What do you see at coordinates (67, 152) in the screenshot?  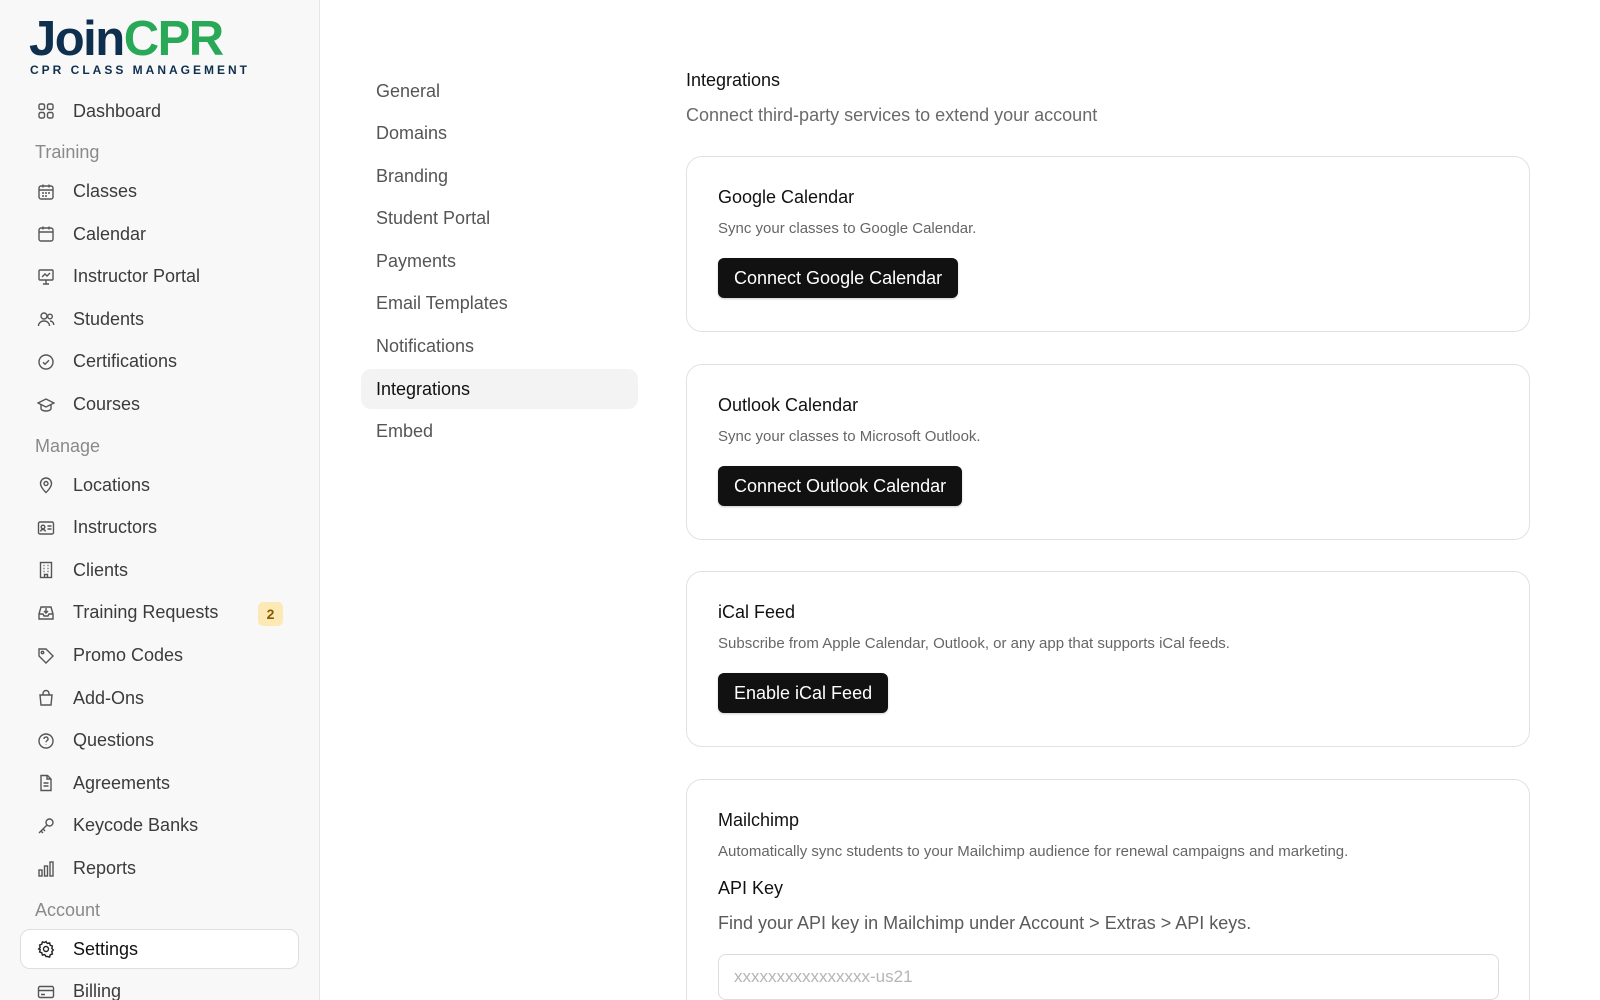 I see `sidebar-section-training: Training` at bounding box center [67, 152].